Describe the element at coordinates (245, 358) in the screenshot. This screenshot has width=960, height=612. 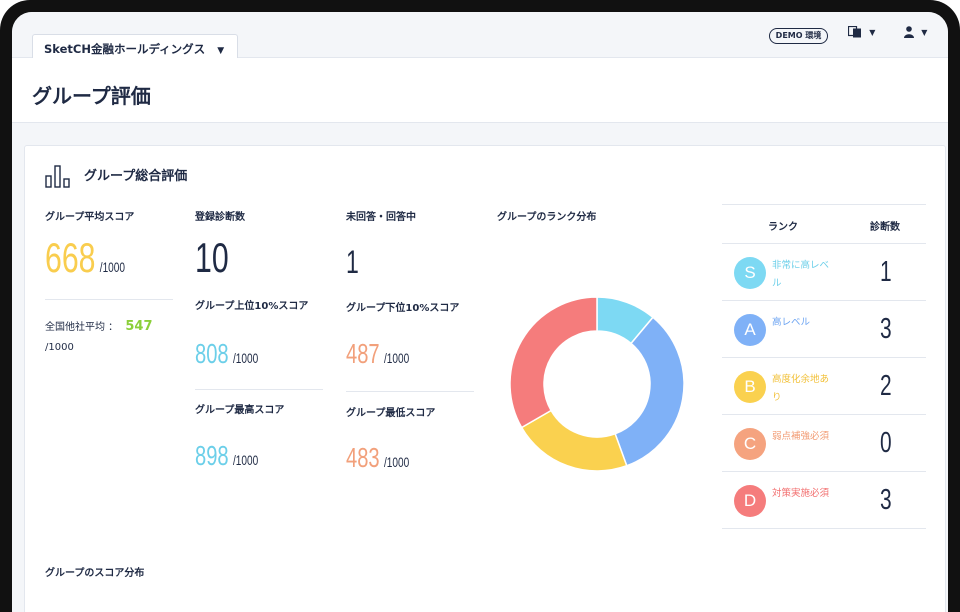
I see `top10-unit: /1000` at that location.